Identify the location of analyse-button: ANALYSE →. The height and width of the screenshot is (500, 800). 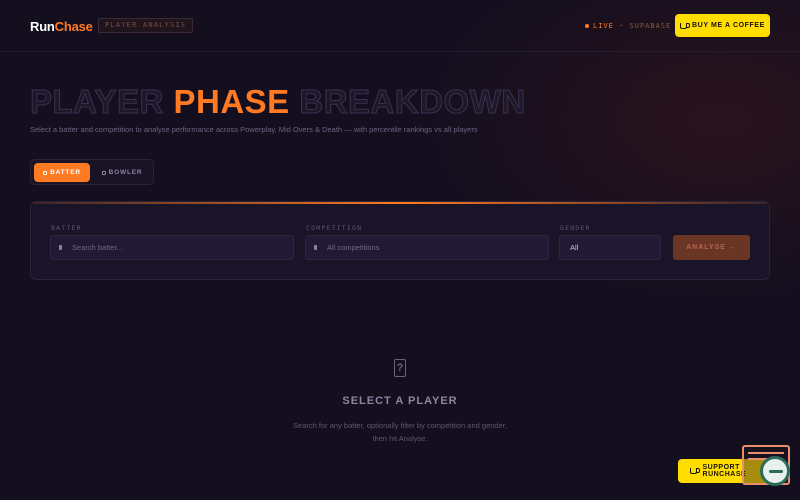
(711, 247).